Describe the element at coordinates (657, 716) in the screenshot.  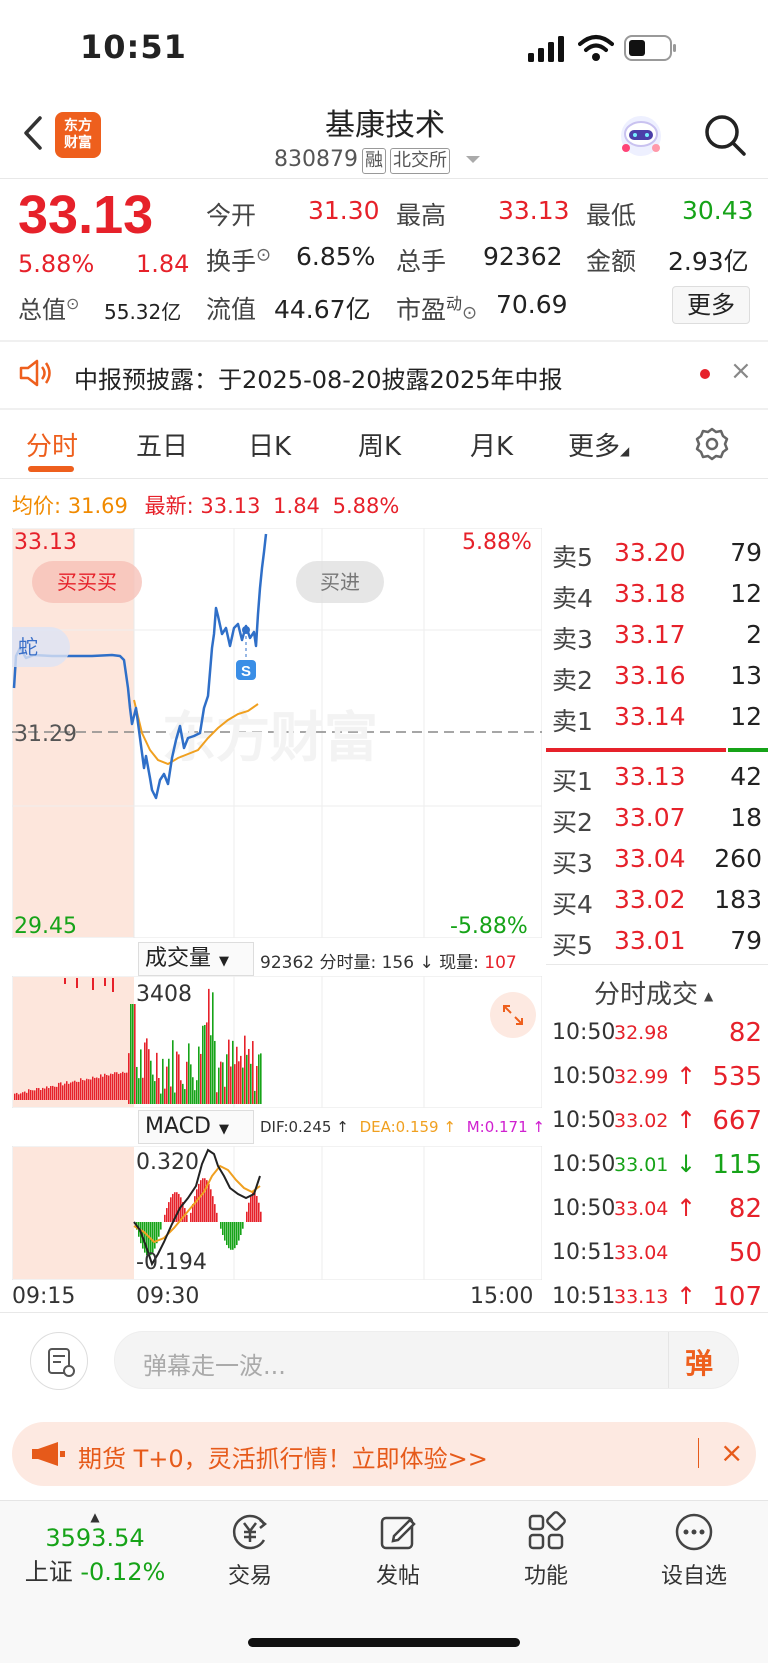
I see `ask-row: 卖1 33.14 12` at that location.